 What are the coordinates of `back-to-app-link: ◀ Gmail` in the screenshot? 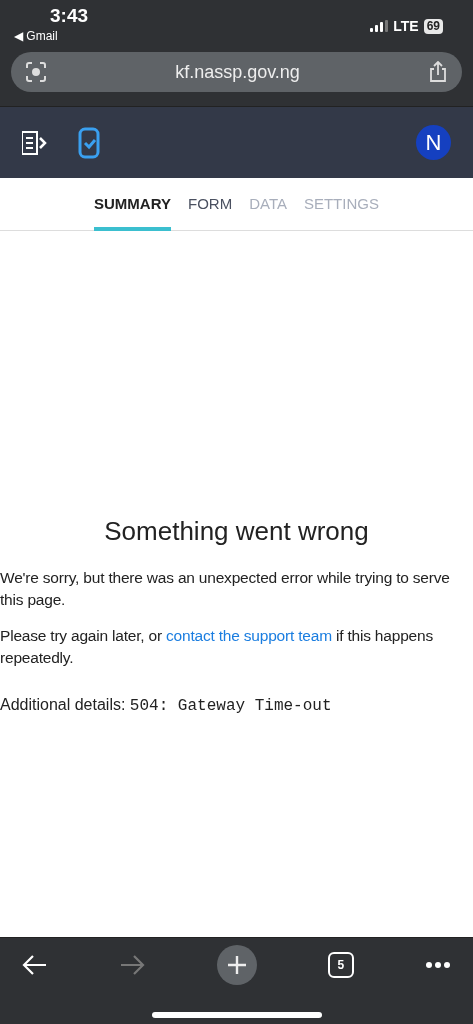 It's located at (51, 36).